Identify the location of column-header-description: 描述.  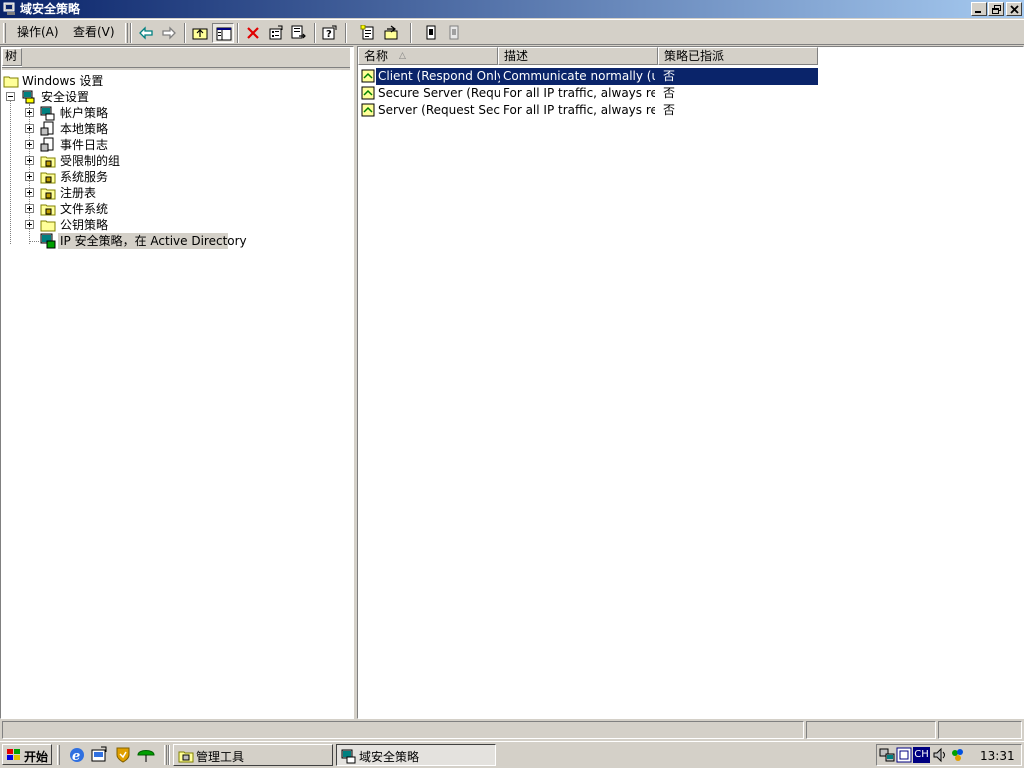
(578, 56).